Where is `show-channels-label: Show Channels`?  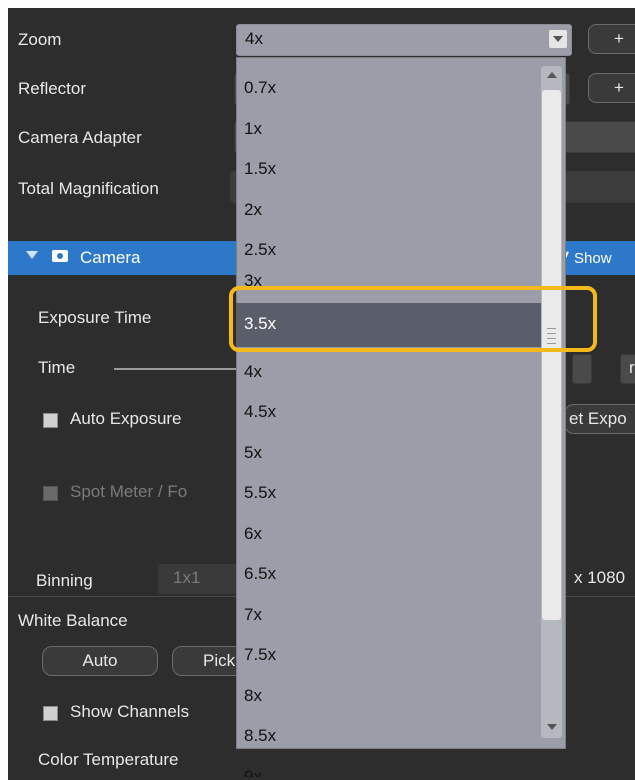 show-channels-label: Show Channels is located at coordinates (130, 711).